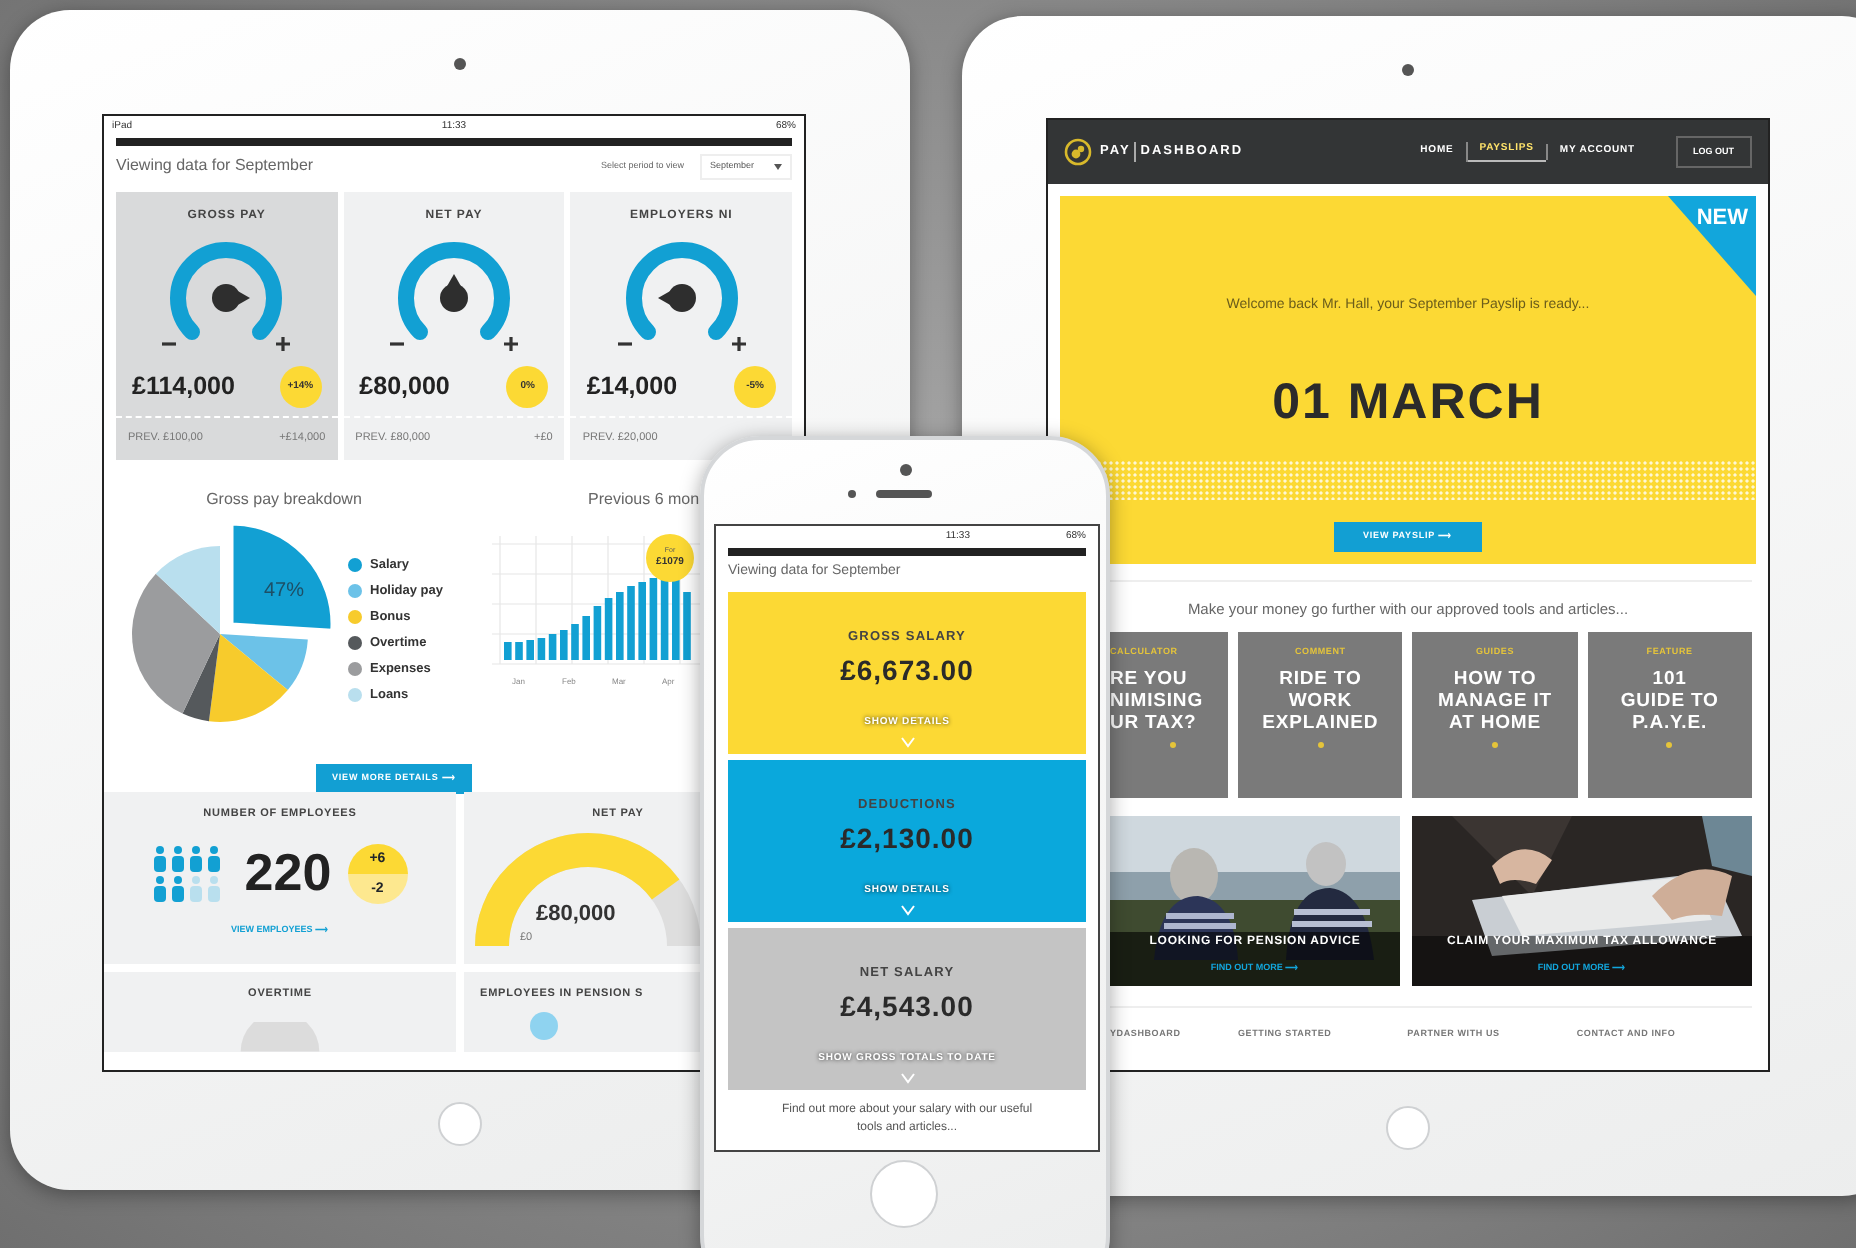  Describe the element at coordinates (1495, 701) in the screenshot. I see `article-title: HOW TO MANAGE IT AT HOME` at that location.